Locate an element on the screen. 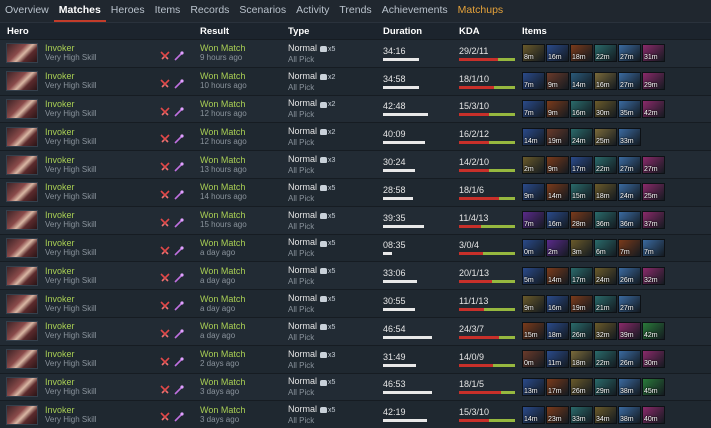 This screenshot has height=428, width=711. tab-matches: Matches is located at coordinates (79, 11).